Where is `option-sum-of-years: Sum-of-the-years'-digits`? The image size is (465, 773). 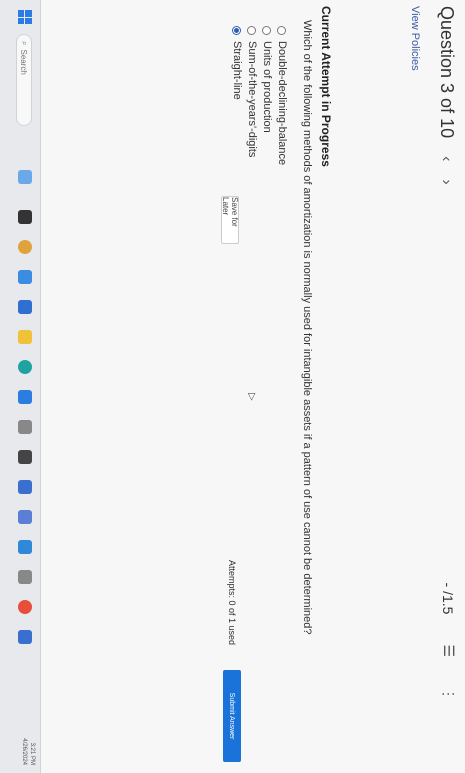 option-sum-of-years: Sum-of-the-years'-digits is located at coordinates (252, 95).